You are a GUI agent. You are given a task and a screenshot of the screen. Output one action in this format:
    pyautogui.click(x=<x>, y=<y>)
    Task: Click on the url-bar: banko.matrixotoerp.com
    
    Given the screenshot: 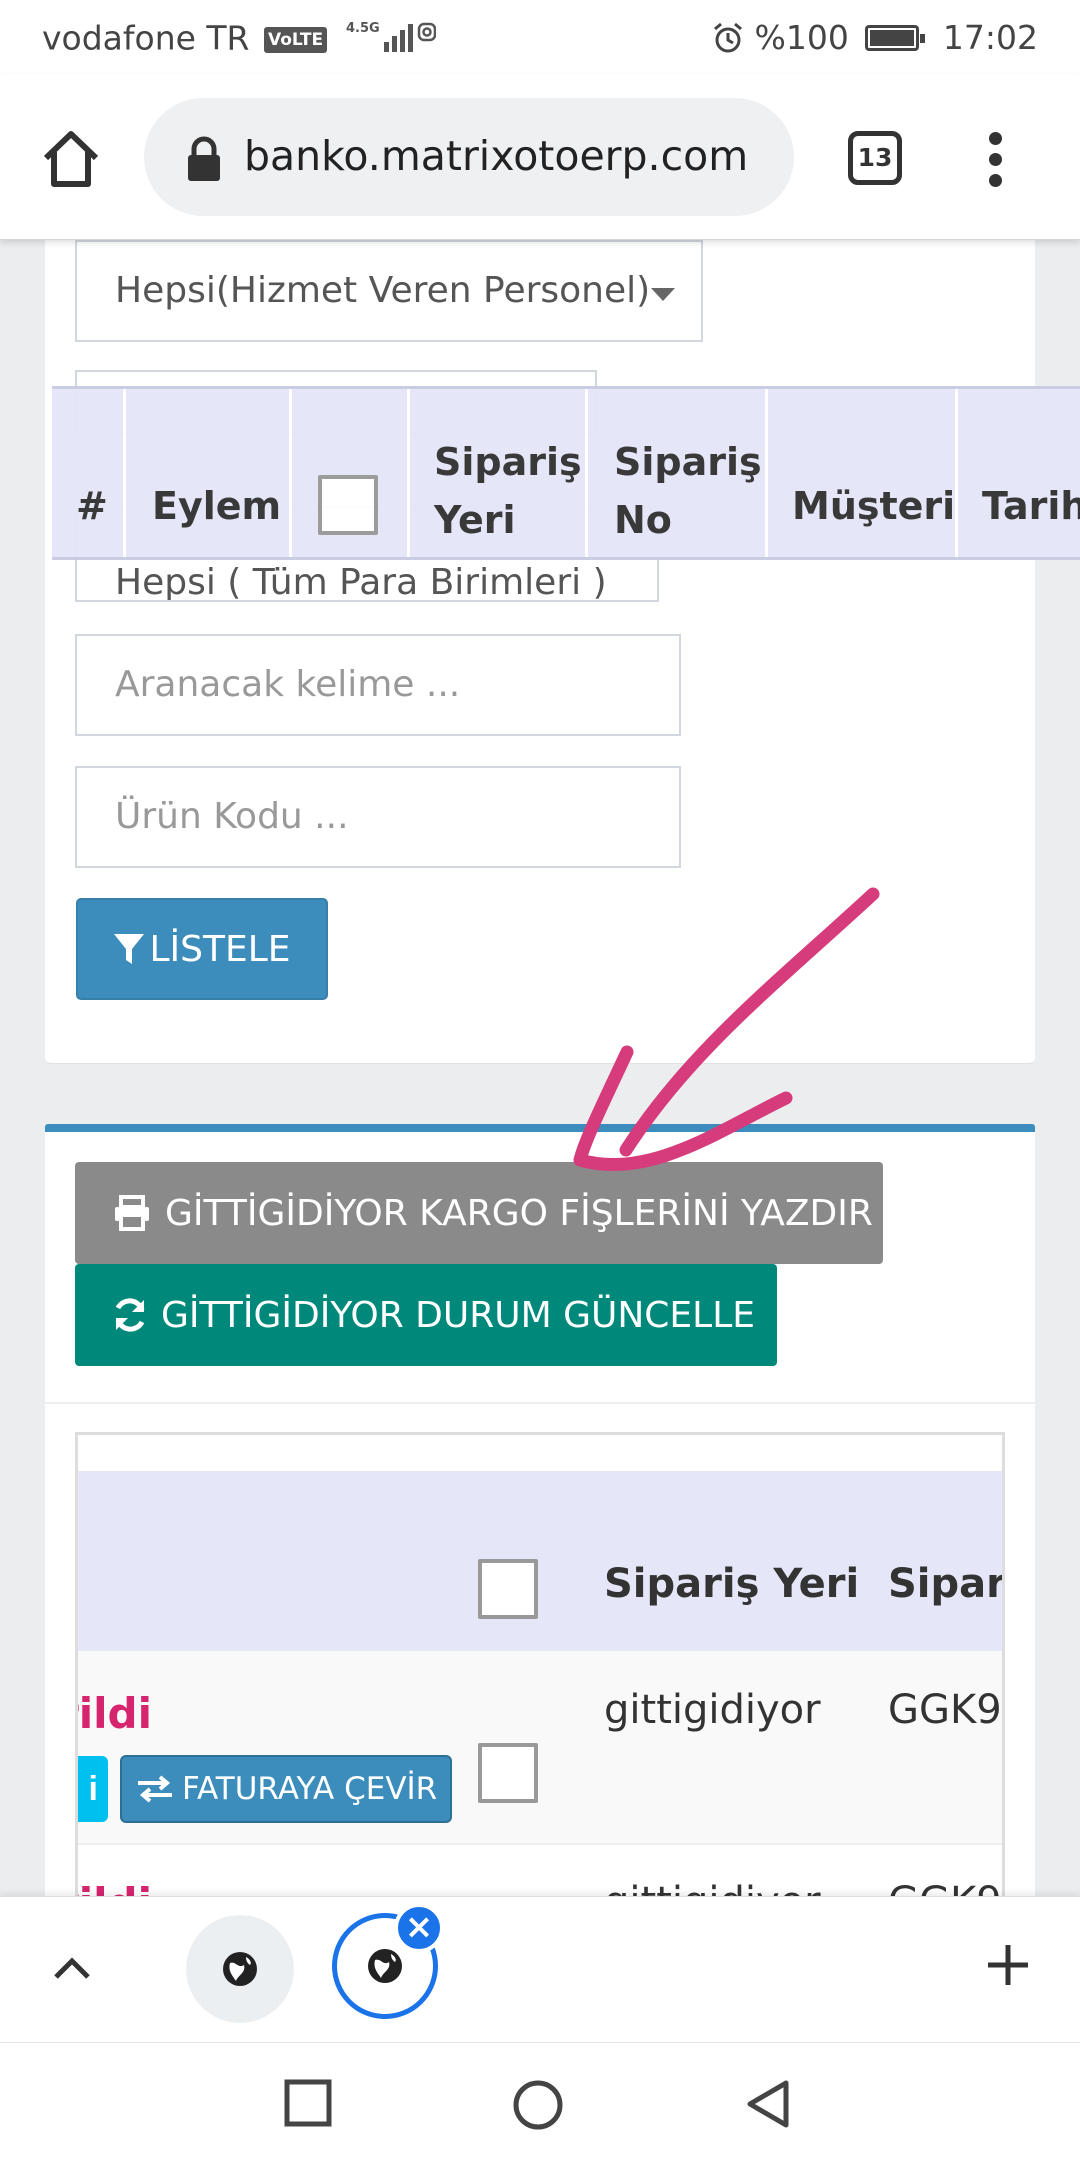 What is the action you would take?
    pyautogui.click(x=469, y=157)
    